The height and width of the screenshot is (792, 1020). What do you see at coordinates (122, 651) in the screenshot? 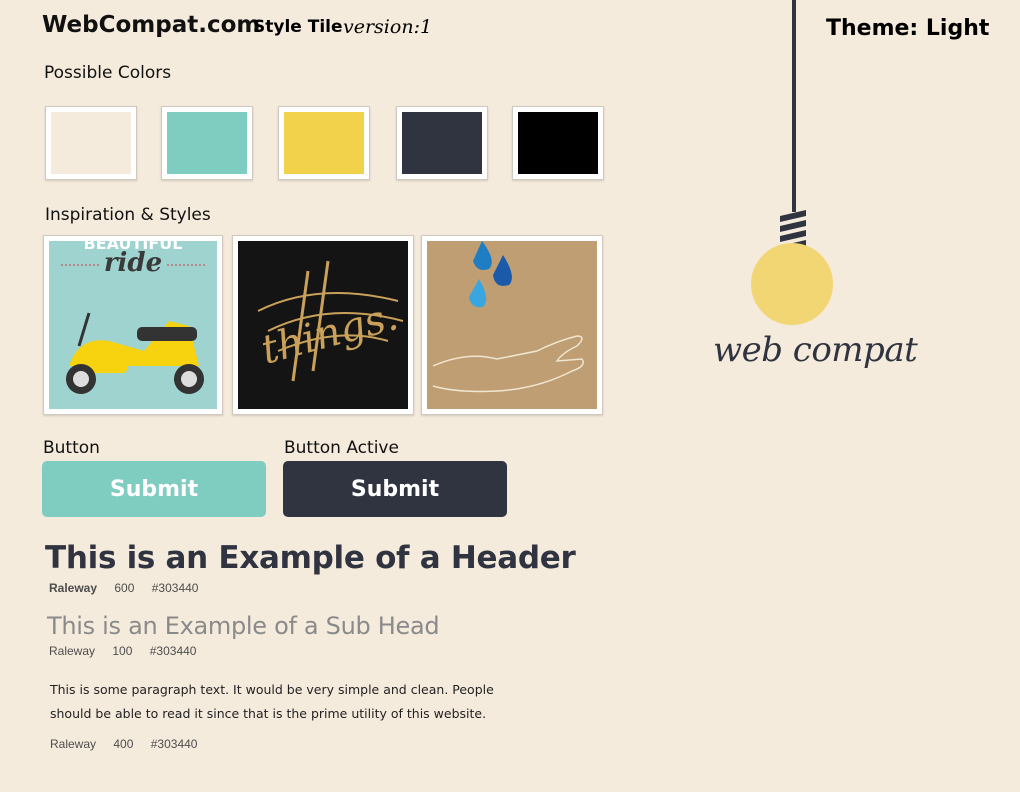
I see `subhead-weight: 100` at bounding box center [122, 651].